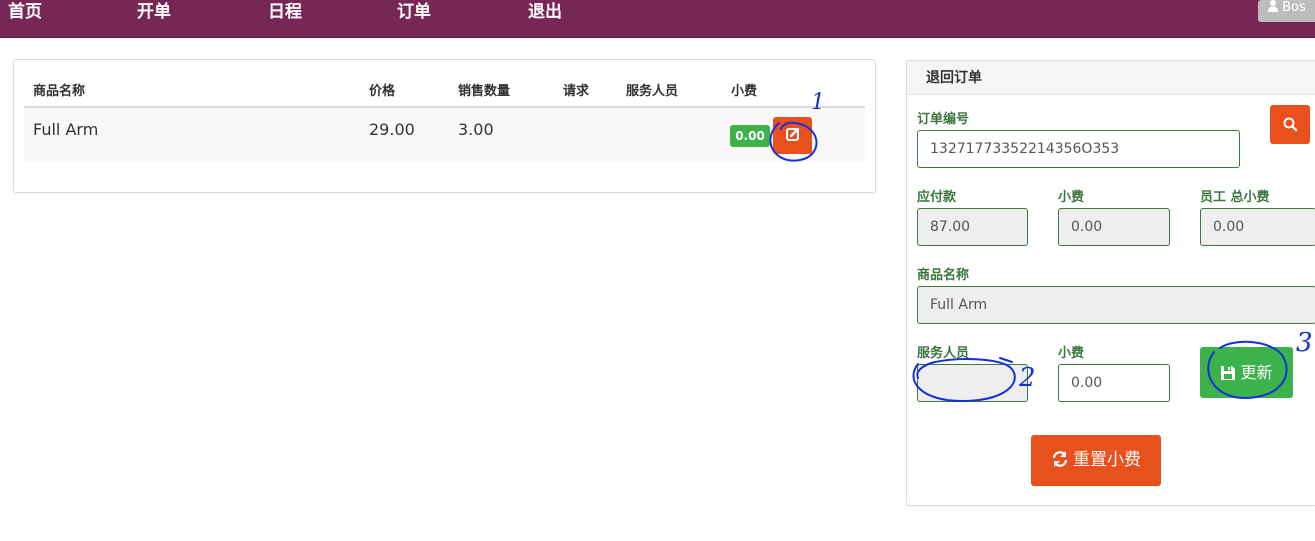 This screenshot has height=541, width=1315. I want to click on product-name-field: Full Arm, so click(1116, 305).